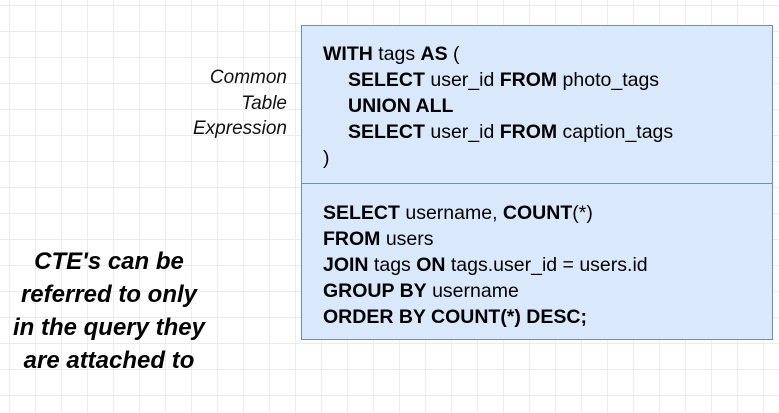 The width and height of the screenshot is (779, 413). What do you see at coordinates (608, 80) in the screenshot?
I see `sql-text: photo_tags` at bounding box center [608, 80].